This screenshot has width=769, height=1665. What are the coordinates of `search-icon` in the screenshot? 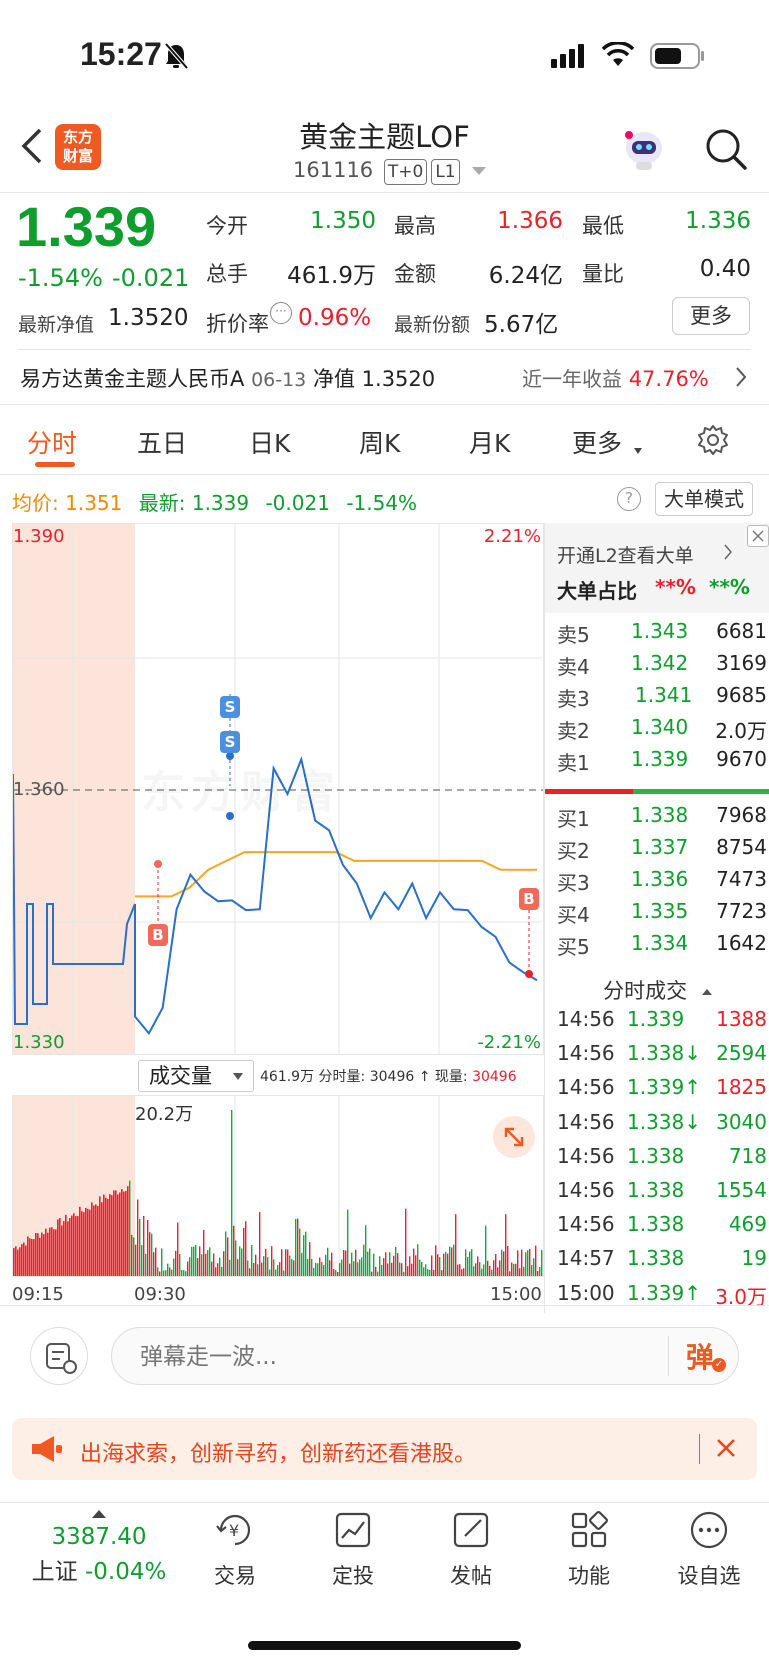 It's located at (726, 151).